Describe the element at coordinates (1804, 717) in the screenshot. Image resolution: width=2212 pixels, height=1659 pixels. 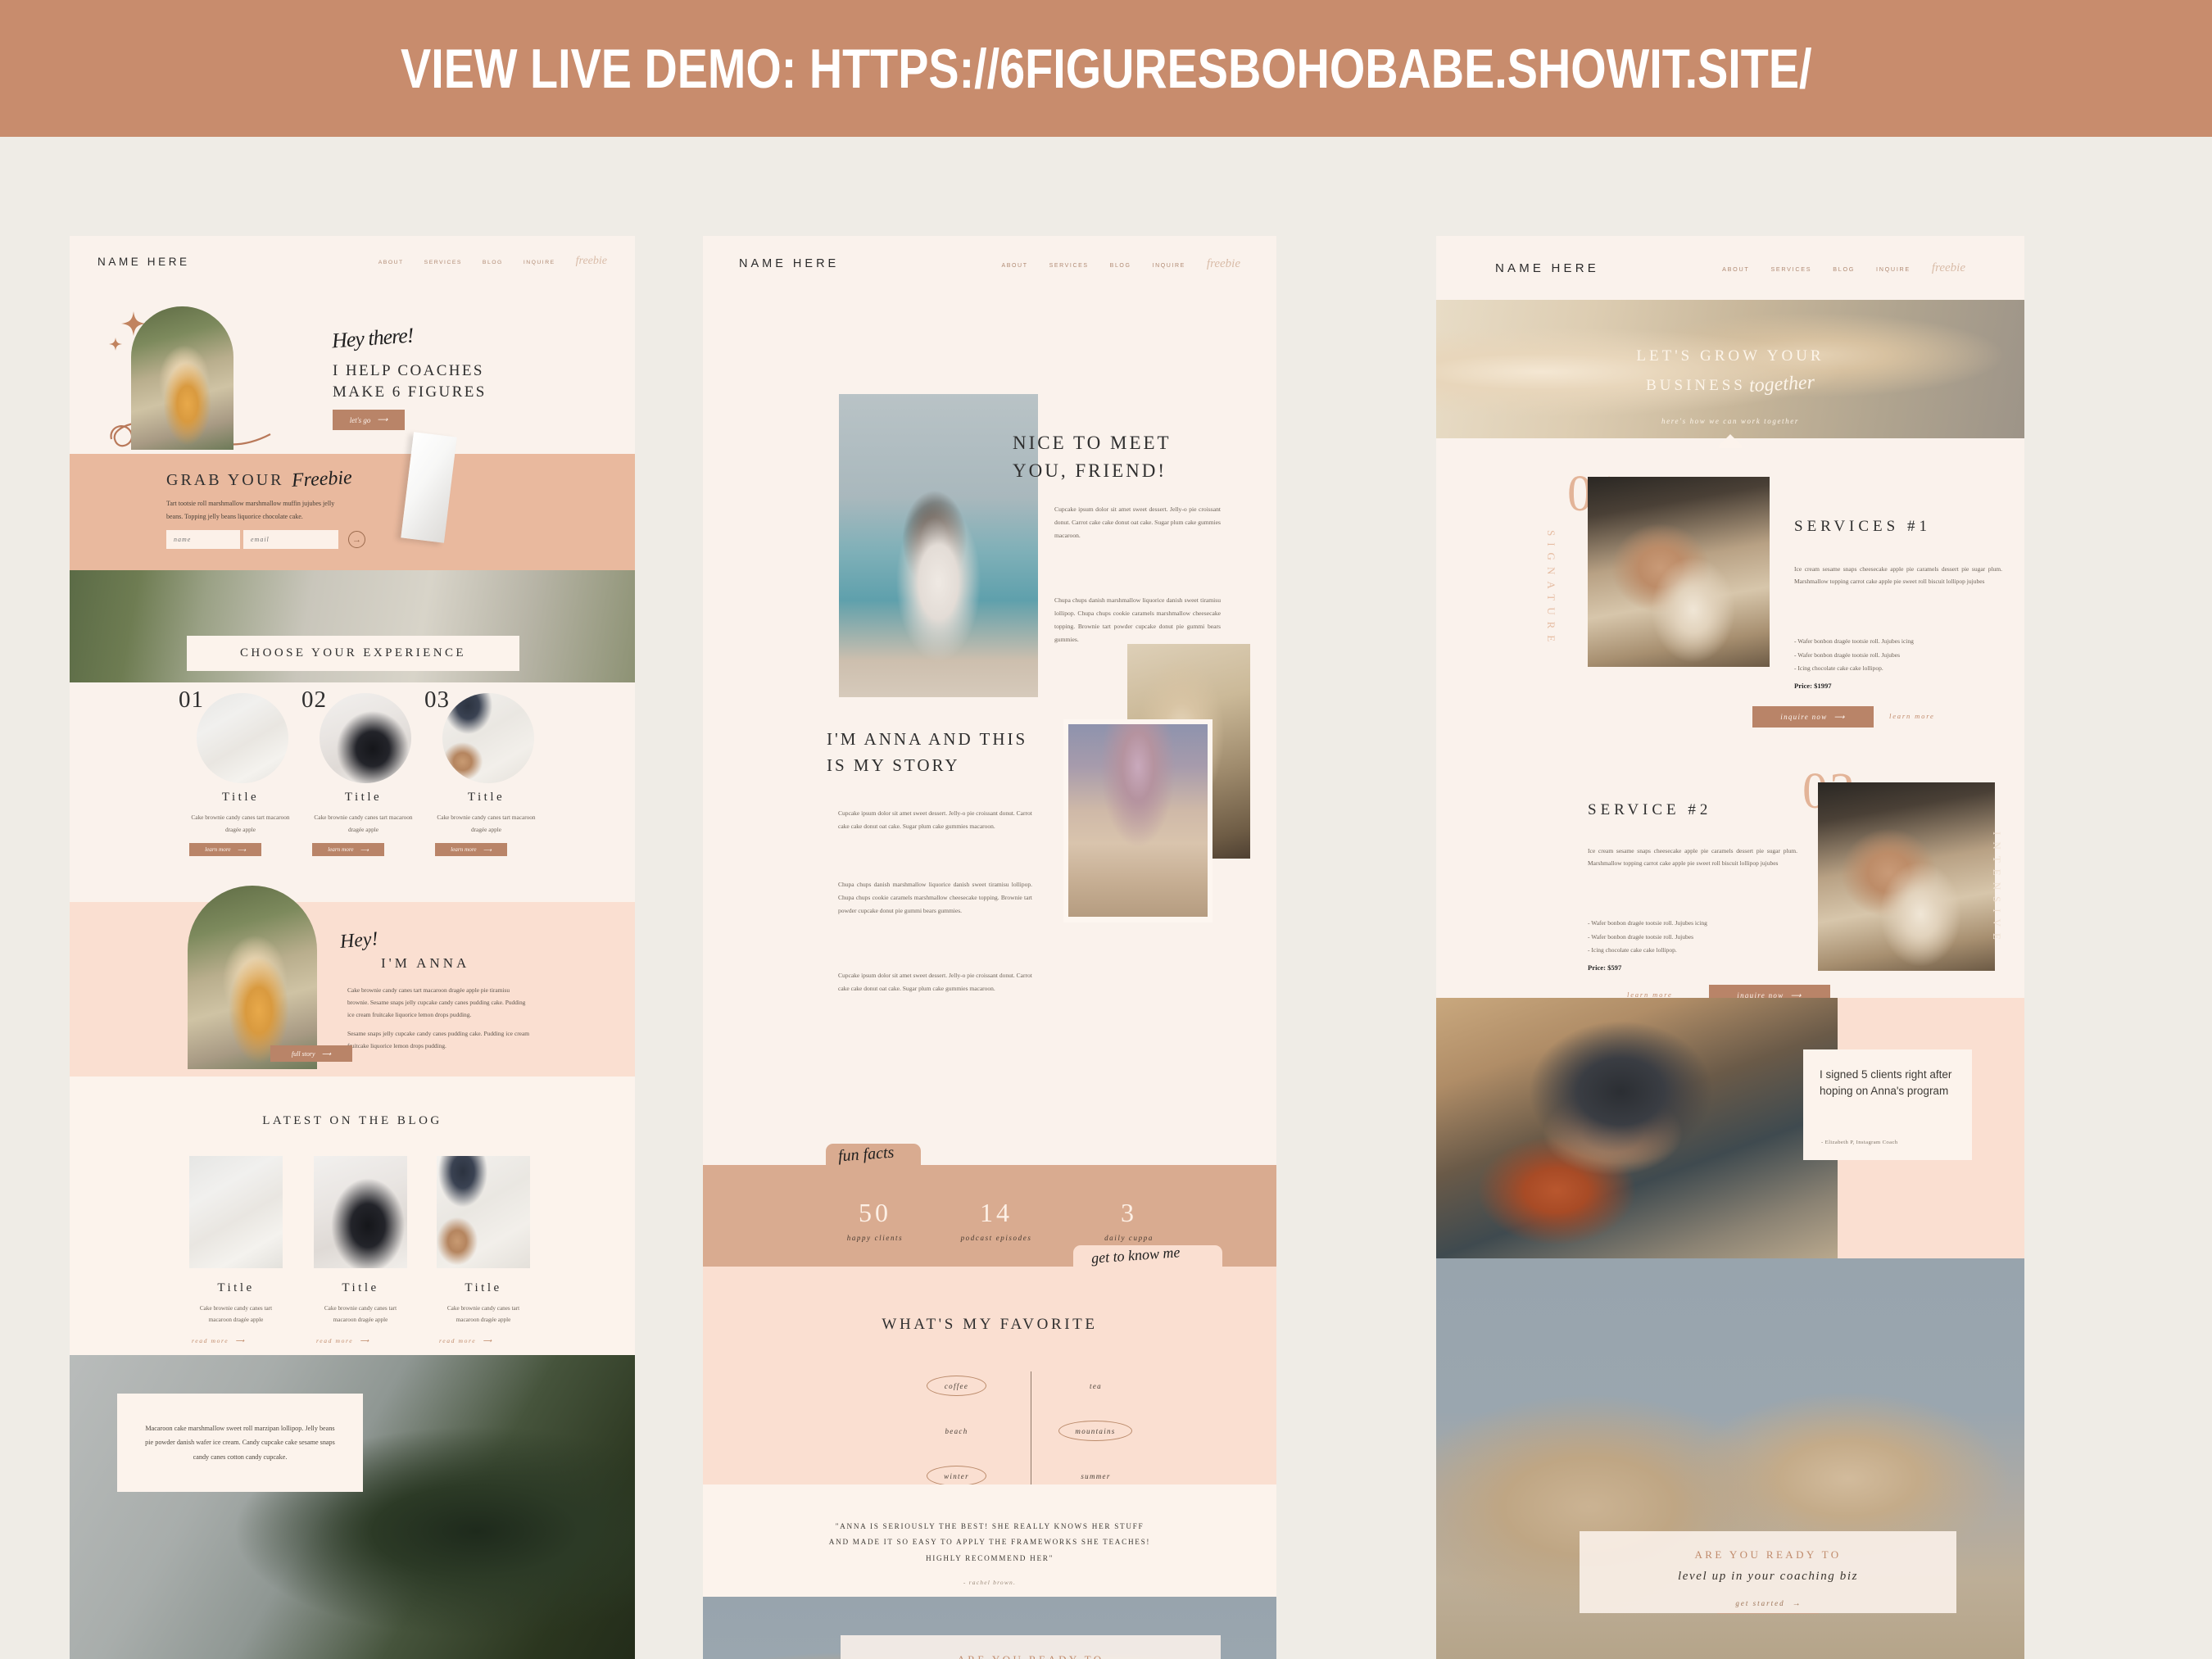
I see `service-1-inquire-label: inquire now` at that location.